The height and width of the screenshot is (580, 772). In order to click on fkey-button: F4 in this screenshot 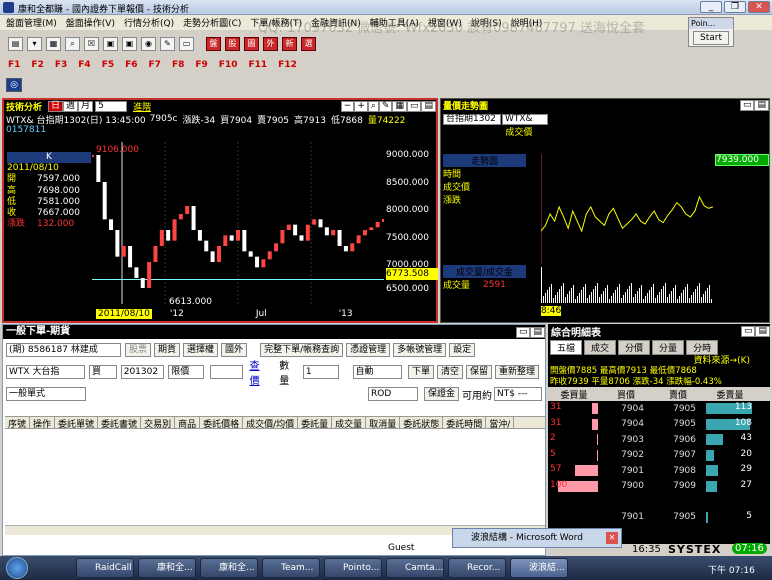, I will do `click(84, 65)`.